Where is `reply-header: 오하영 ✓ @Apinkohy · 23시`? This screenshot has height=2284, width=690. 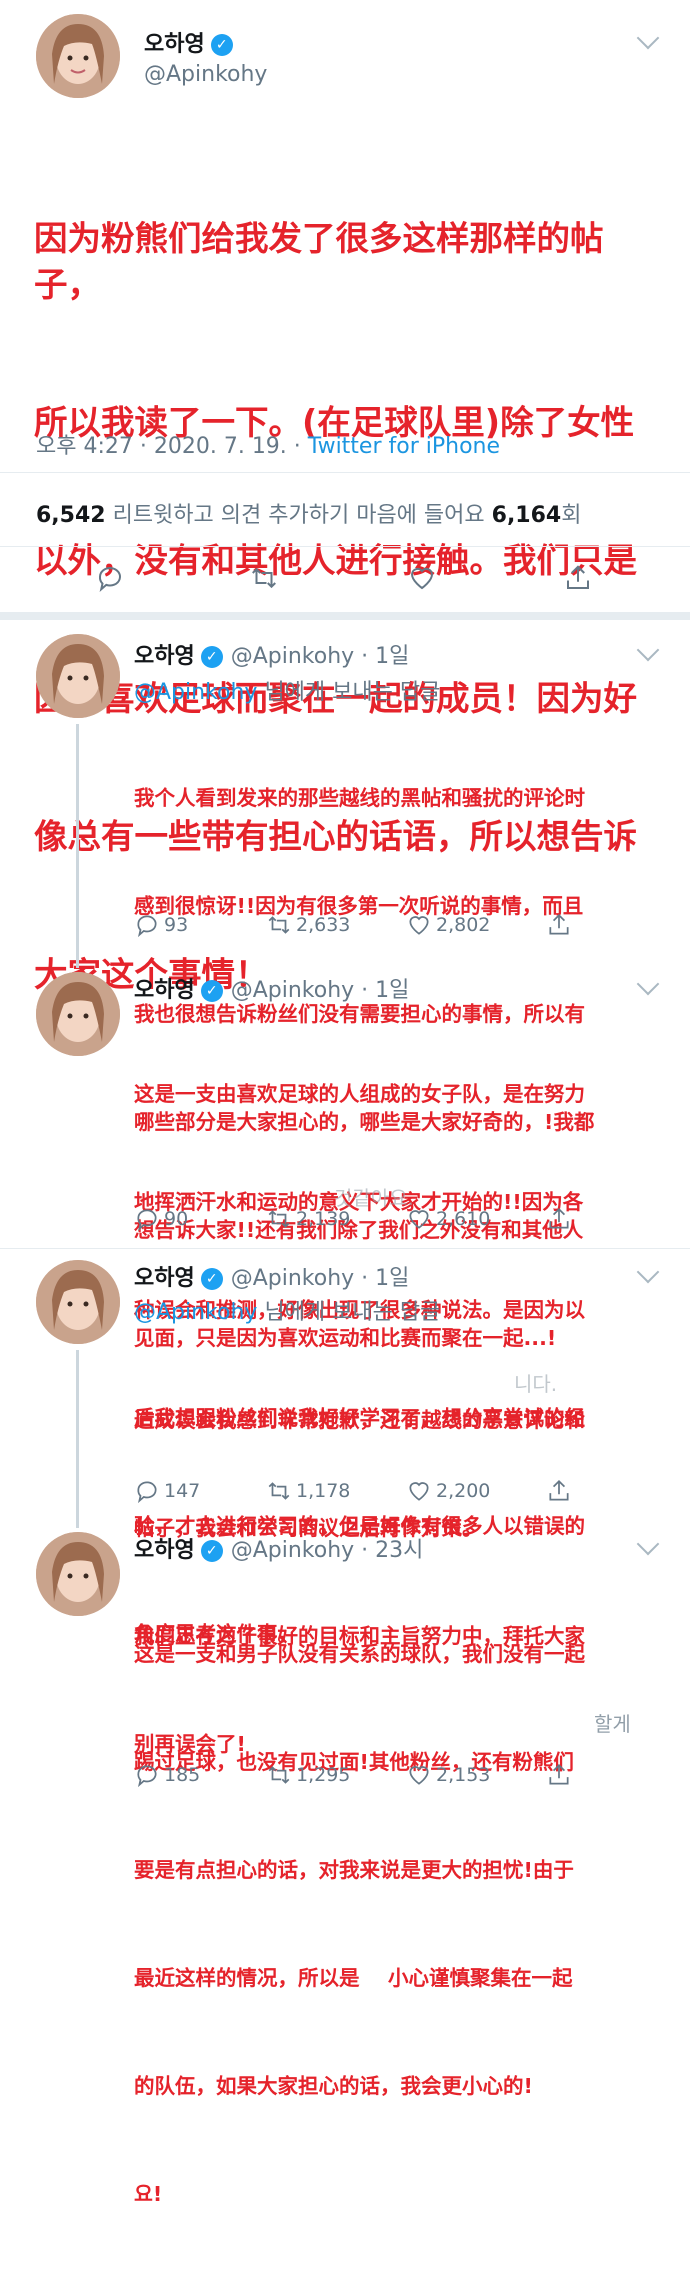 reply-header: 오하영 ✓ @Apinkohy · 23시 is located at coordinates (278, 1548).